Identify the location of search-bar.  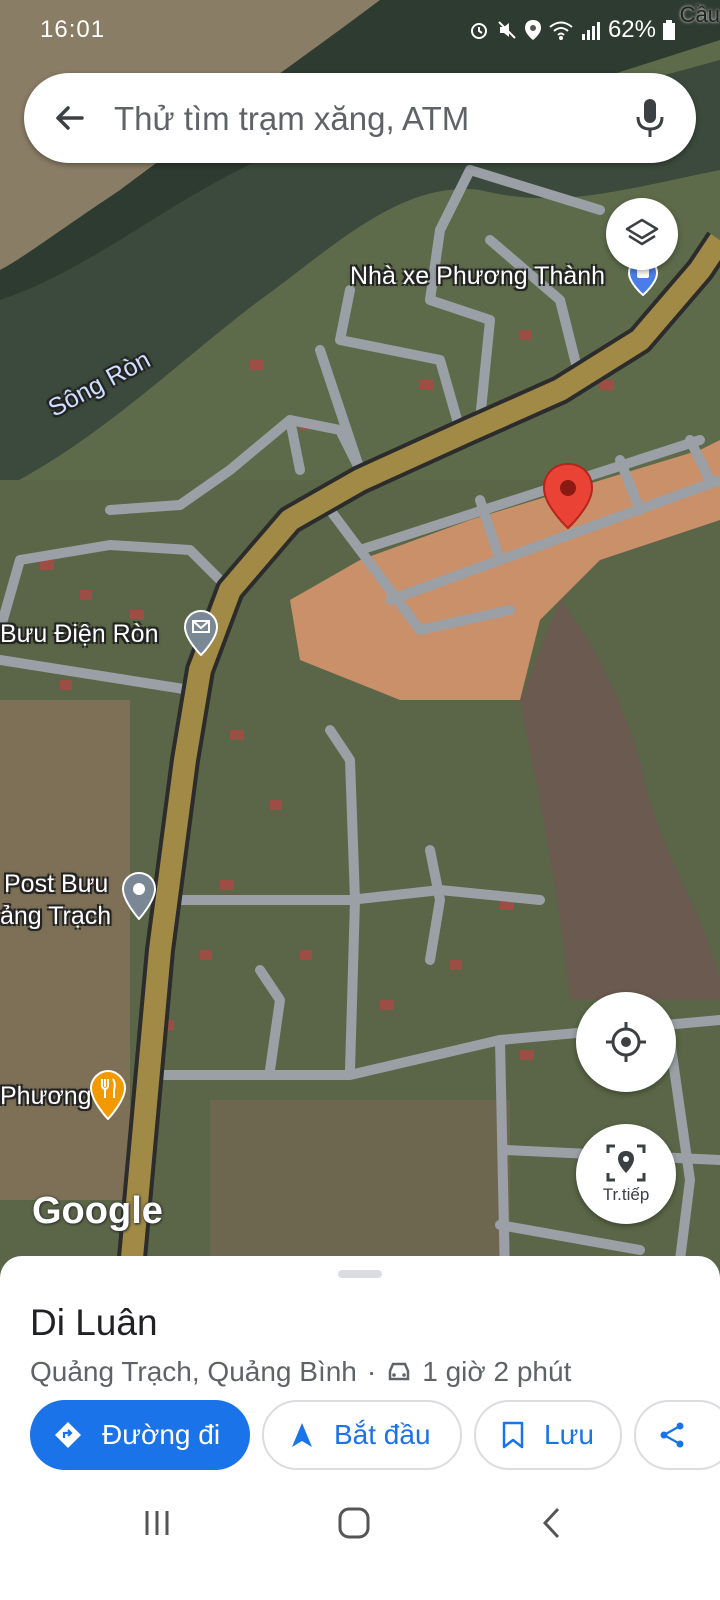
(360, 118).